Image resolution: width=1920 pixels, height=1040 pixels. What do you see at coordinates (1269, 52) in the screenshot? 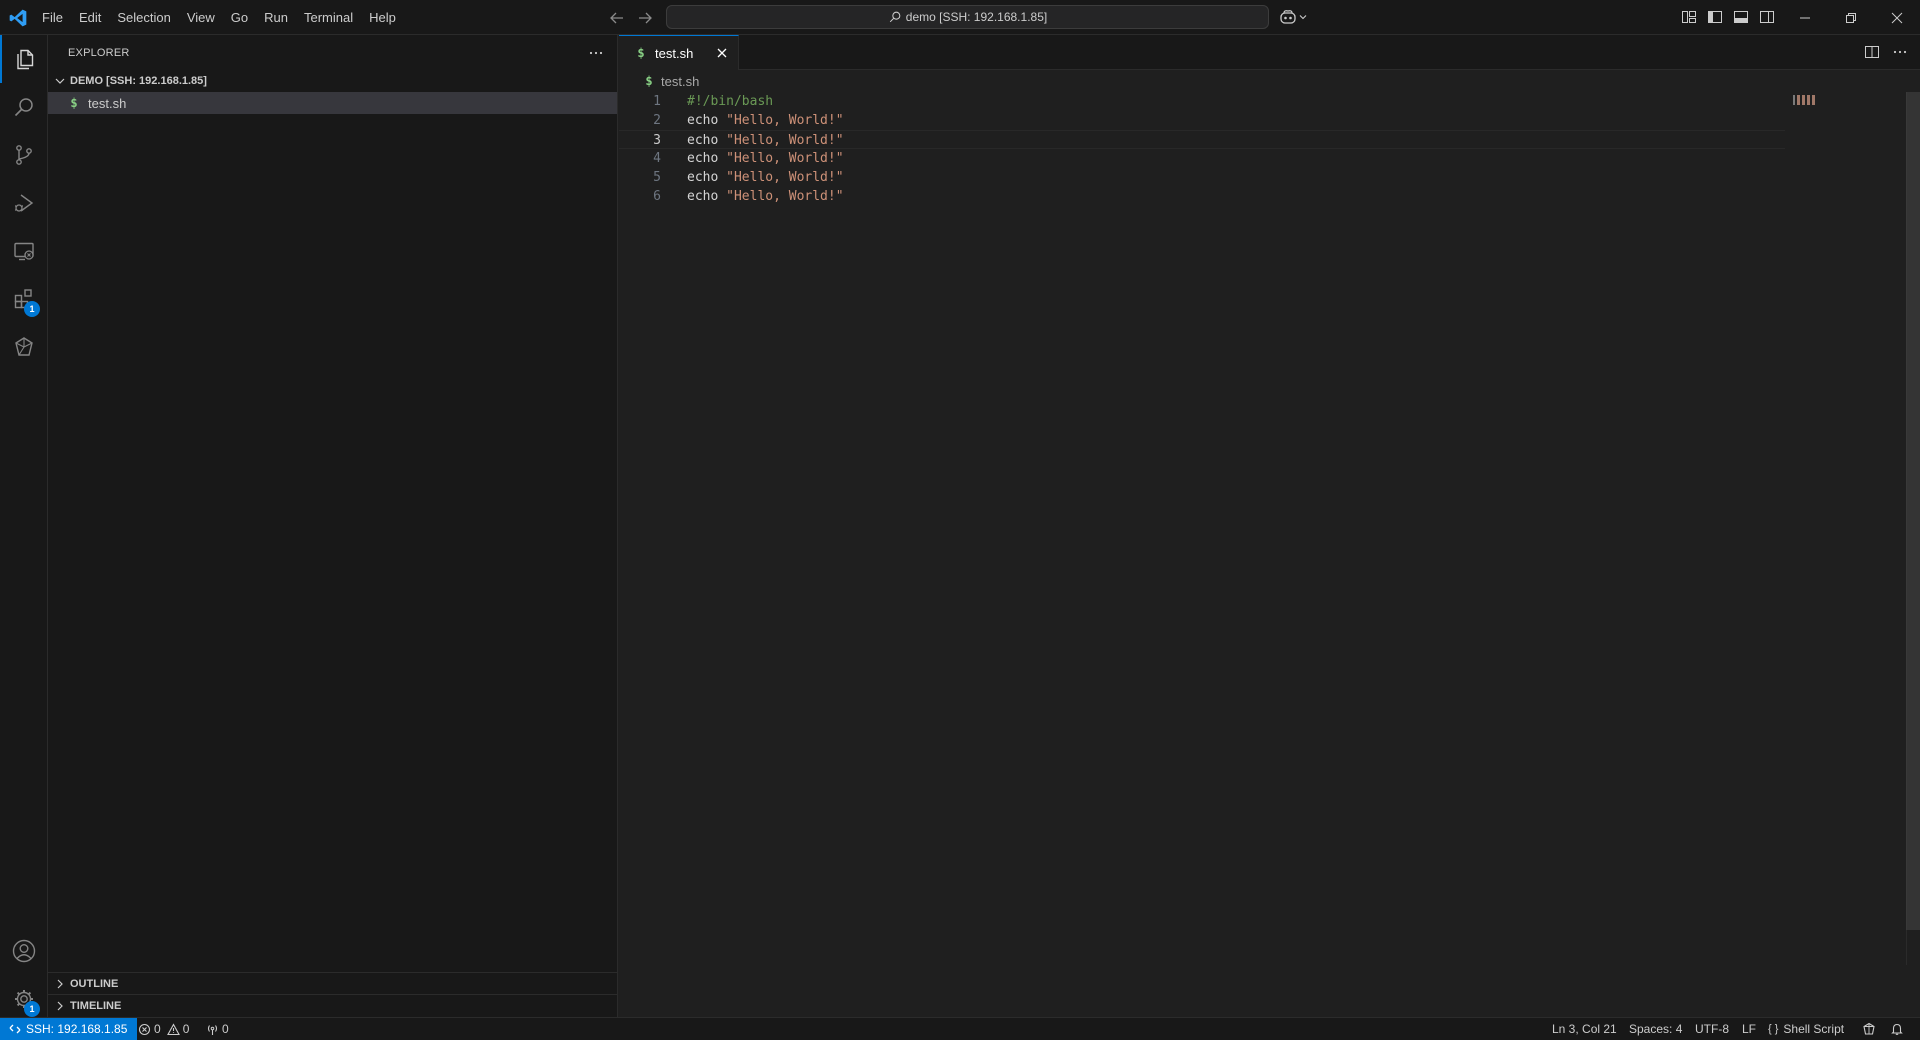
I see `tab-bar: $ test.sh` at bounding box center [1269, 52].